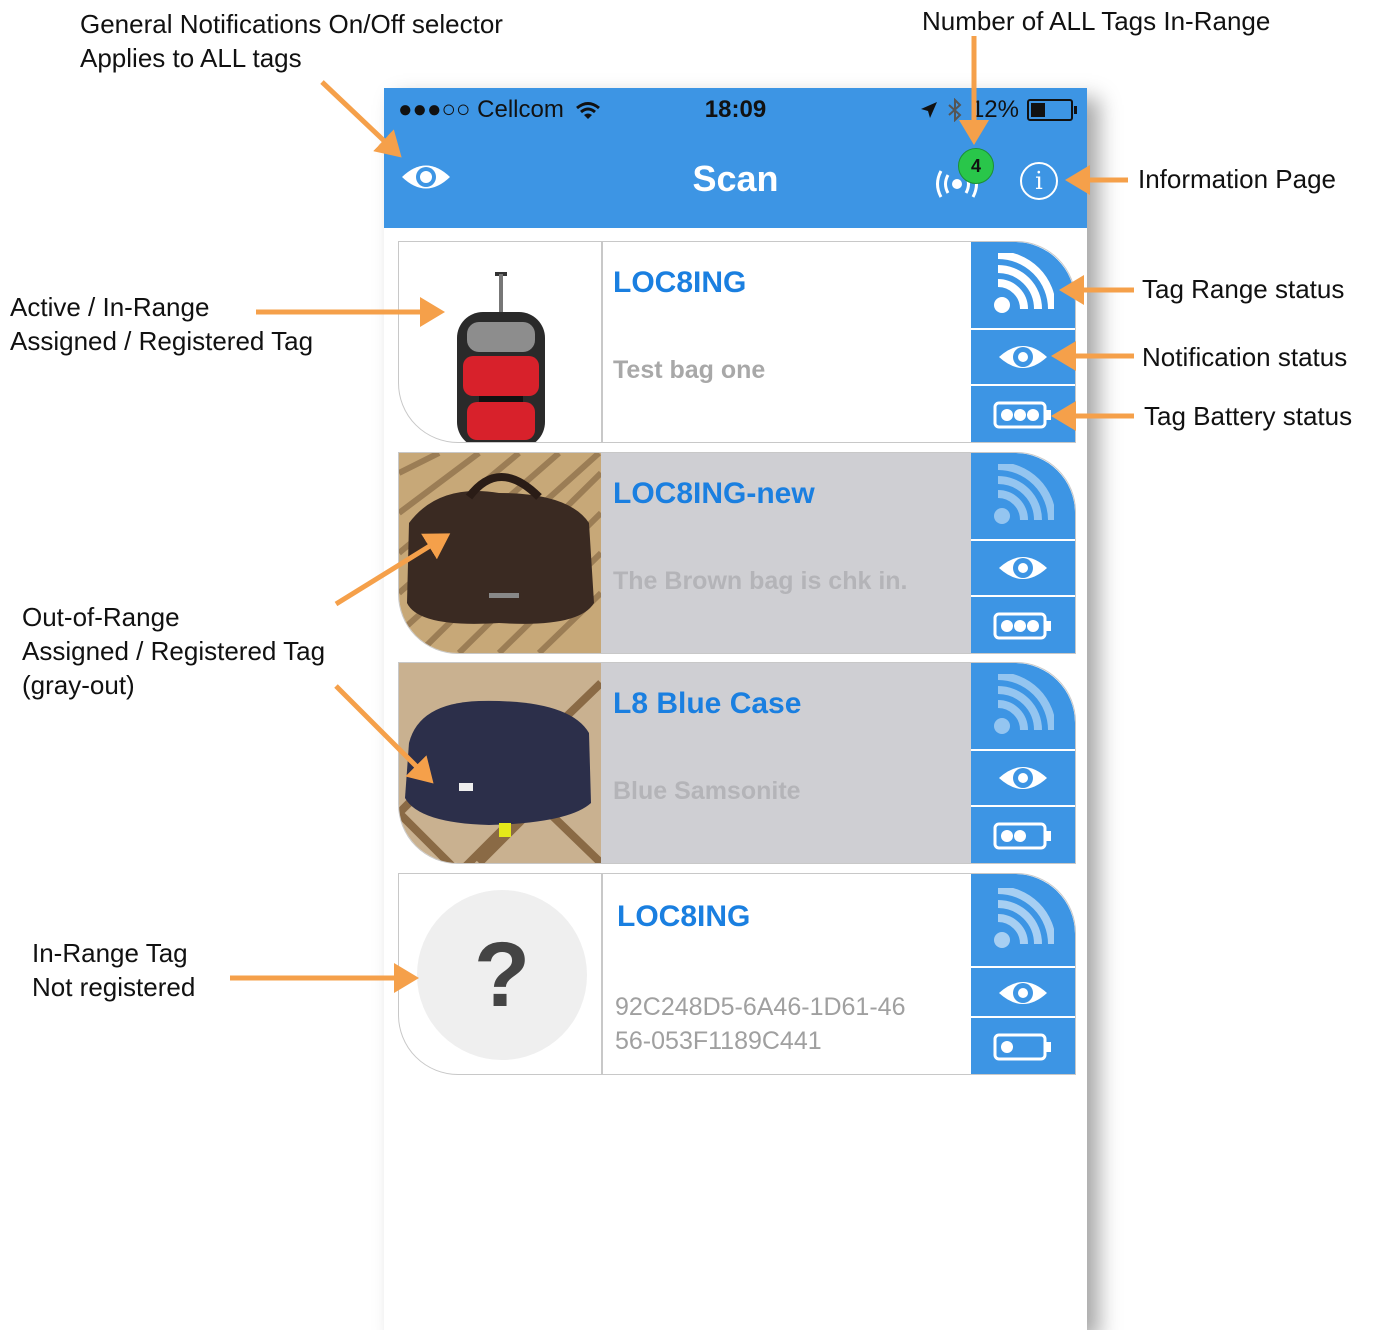  Describe the element at coordinates (707, 791) in the screenshot. I see `tag-description: Blue Samsonite` at that location.